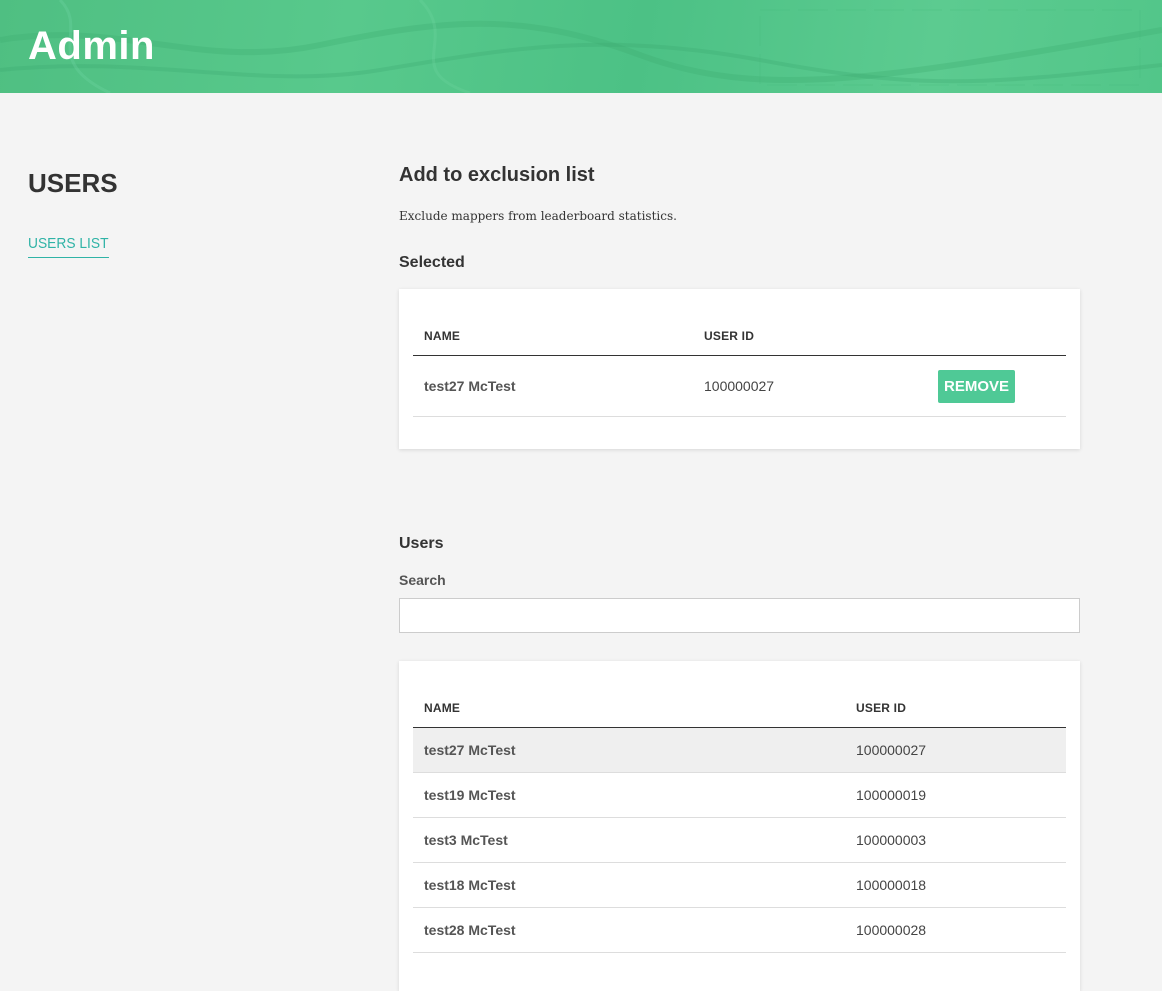 This screenshot has height=991, width=1162. Describe the element at coordinates (955, 885) in the screenshot. I see `row-user-id: 100000018` at that location.